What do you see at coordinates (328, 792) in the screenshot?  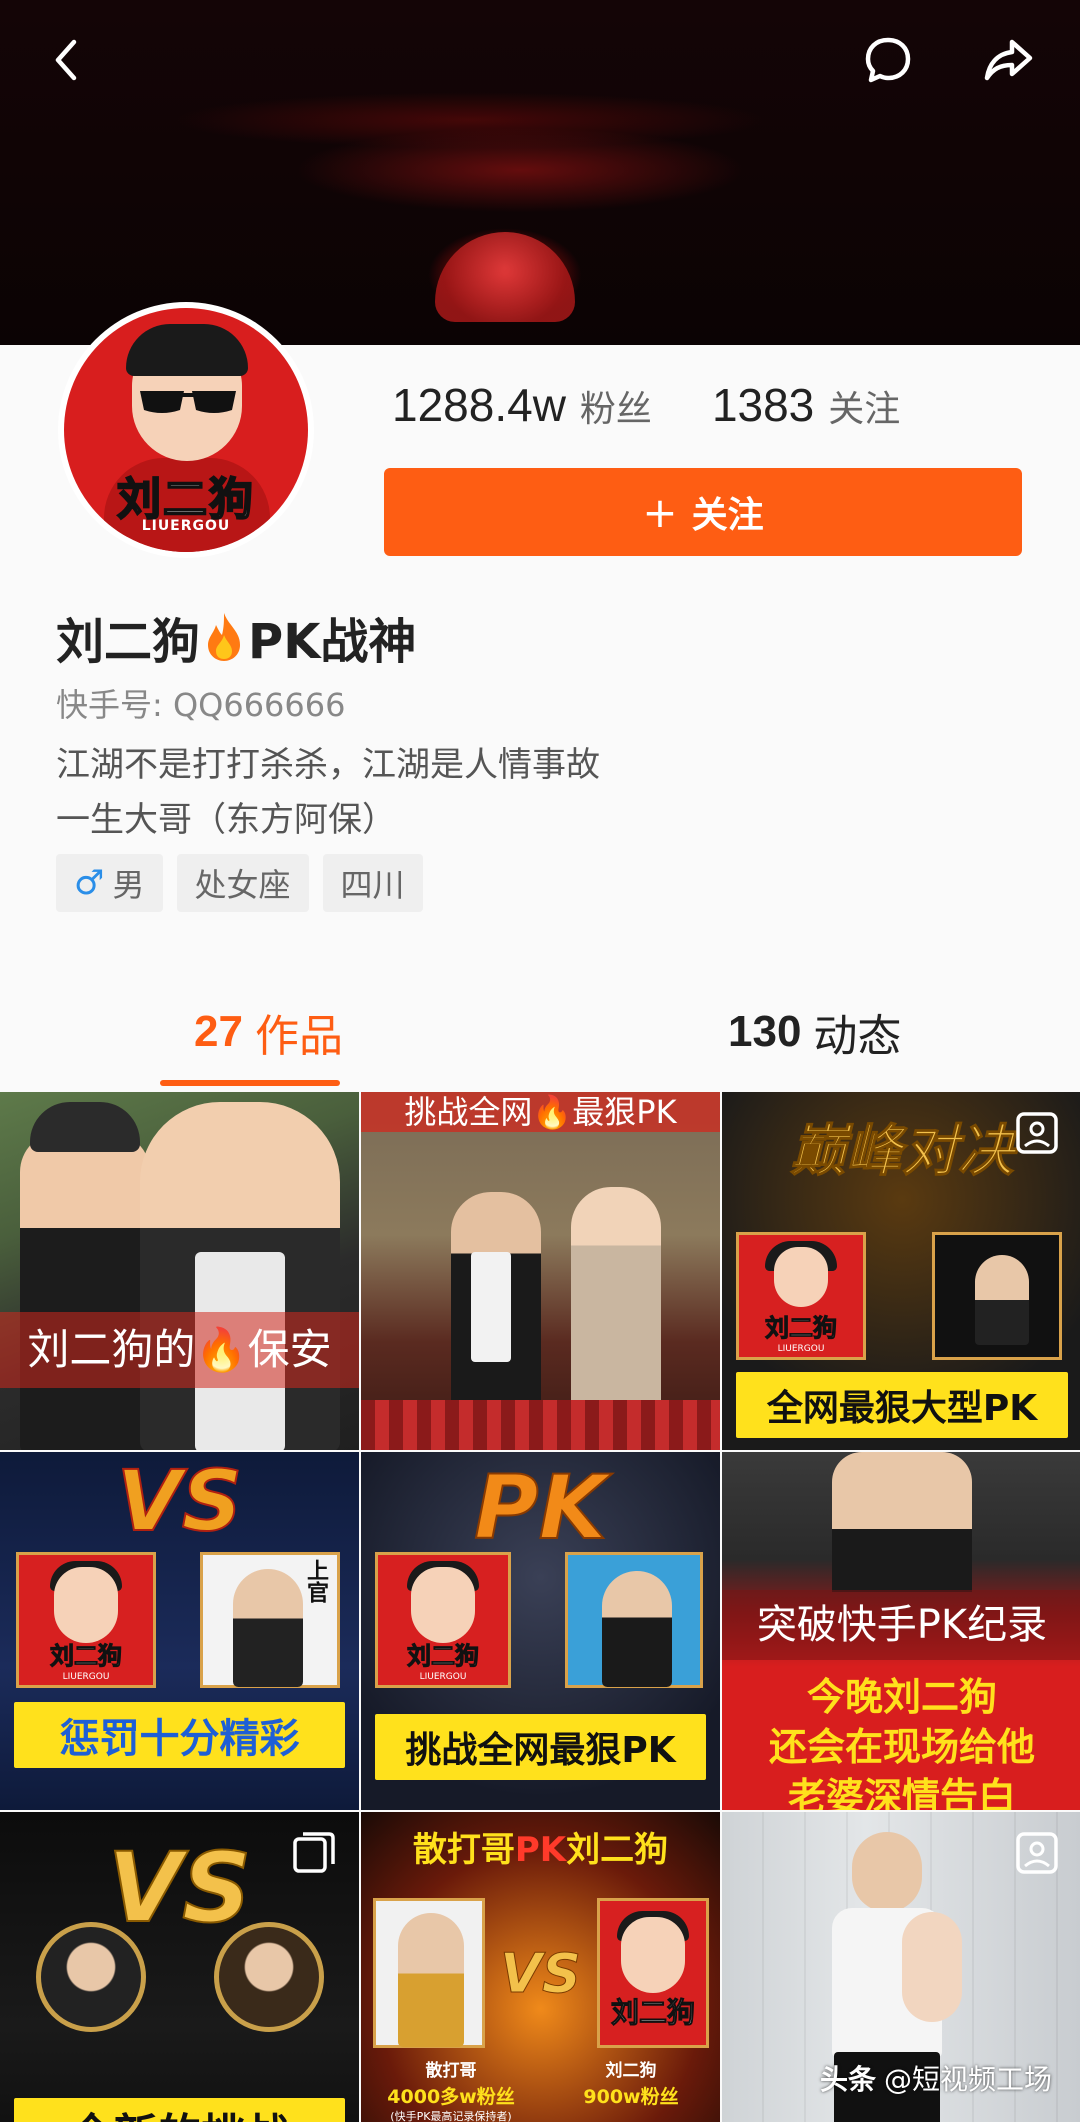 I see `bio: 江湖不是打打杀杀，江湖是人情事故 一生大哥（东方阿保）` at bounding box center [328, 792].